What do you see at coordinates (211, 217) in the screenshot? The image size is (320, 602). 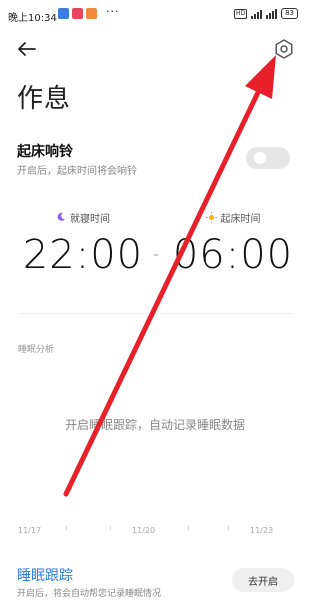 I see `sun-icon` at bounding box center [211, 217].